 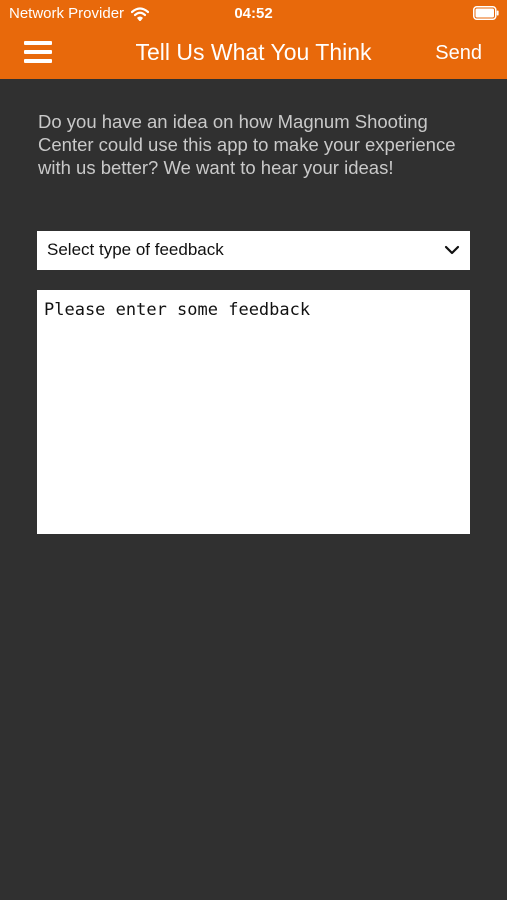 I want to click on navigation-bar: Tell Us What You Think Send, so click(x=253, y=53).